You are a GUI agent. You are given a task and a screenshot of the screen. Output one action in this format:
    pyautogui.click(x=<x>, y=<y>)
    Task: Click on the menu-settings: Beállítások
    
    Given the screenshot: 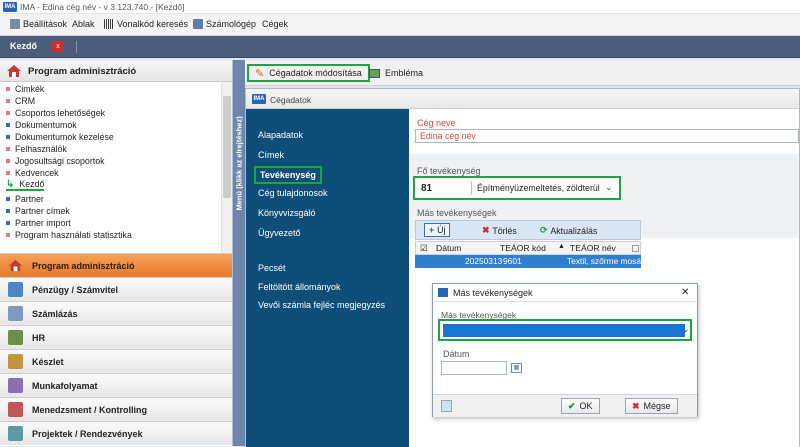 What is the action you would take?
    pyautogui.click(x=38, y=24)
    